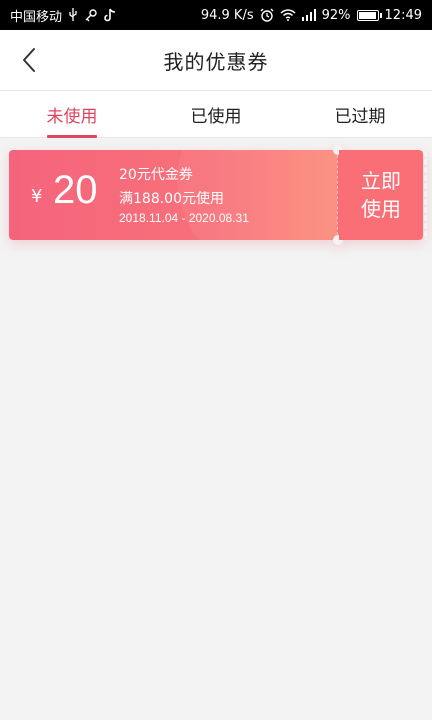 The height and width of the screenshot is (720, 432). I want to click on app-header: 我的优惠券, so click(216, 60).